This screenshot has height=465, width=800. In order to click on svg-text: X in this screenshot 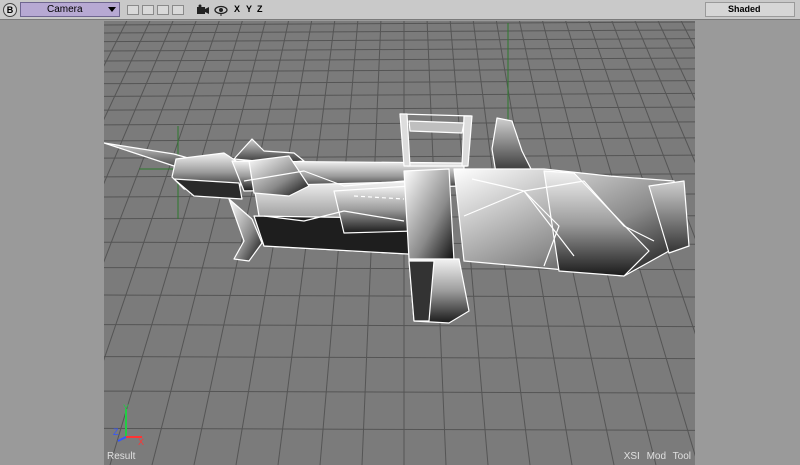, I will do `click(141, 442)`.